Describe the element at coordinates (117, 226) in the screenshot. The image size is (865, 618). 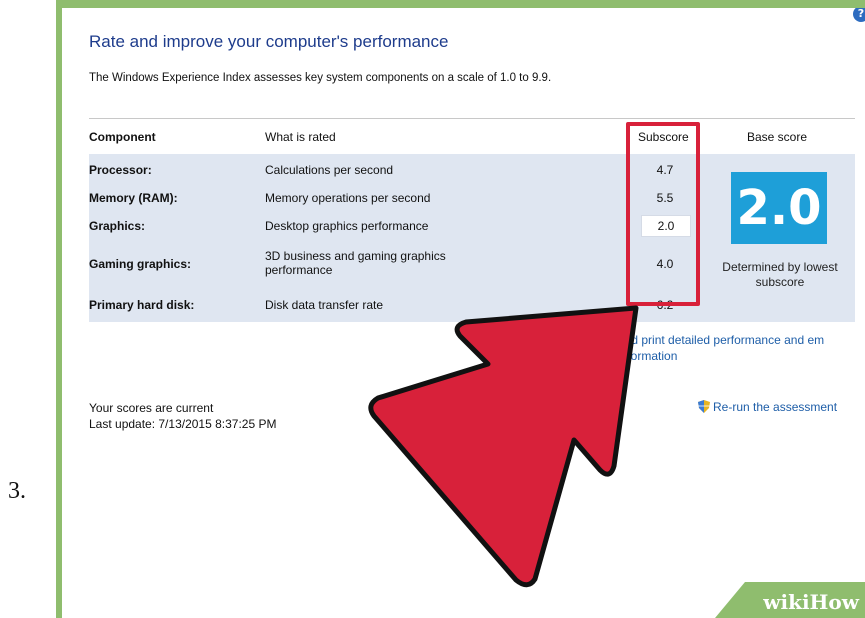
I see `component-name: Graphics:` at that location.